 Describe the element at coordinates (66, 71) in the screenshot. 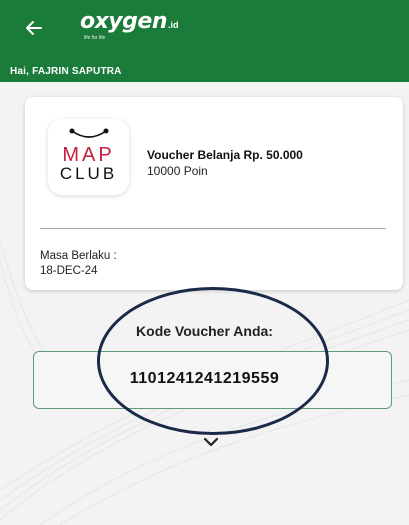

I see `greeting-text: Hai, FAJRIN SAPUTRA` at that location.